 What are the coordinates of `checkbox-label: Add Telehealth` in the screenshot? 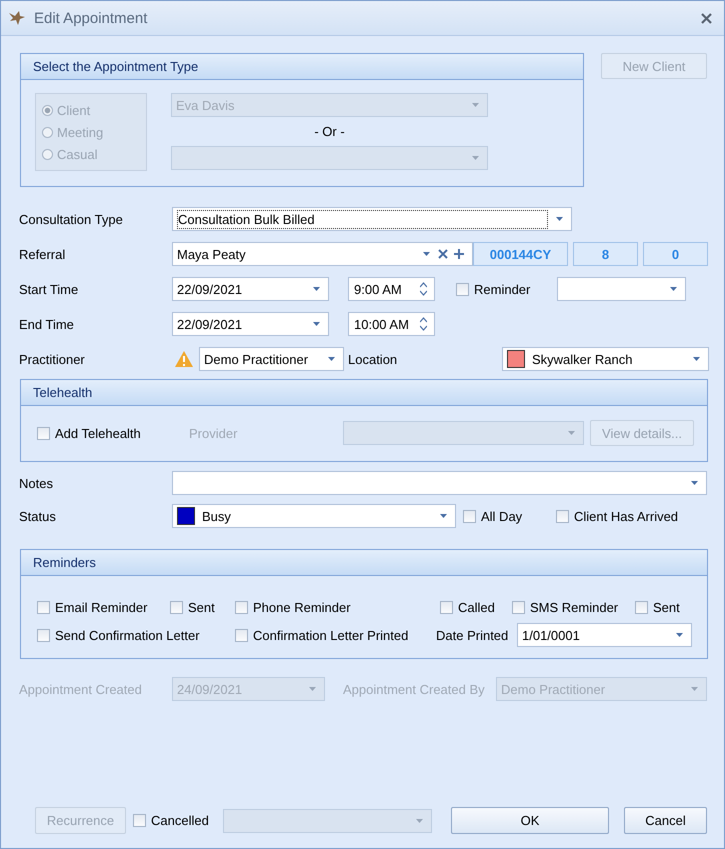 It's located at (98, 433).